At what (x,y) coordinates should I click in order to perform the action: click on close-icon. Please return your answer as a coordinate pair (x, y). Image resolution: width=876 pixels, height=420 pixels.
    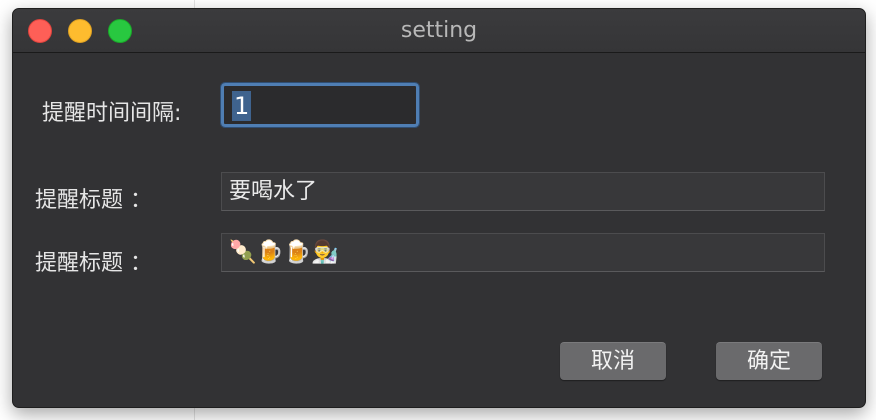
    Looking at the image, I should click on (40, 31).